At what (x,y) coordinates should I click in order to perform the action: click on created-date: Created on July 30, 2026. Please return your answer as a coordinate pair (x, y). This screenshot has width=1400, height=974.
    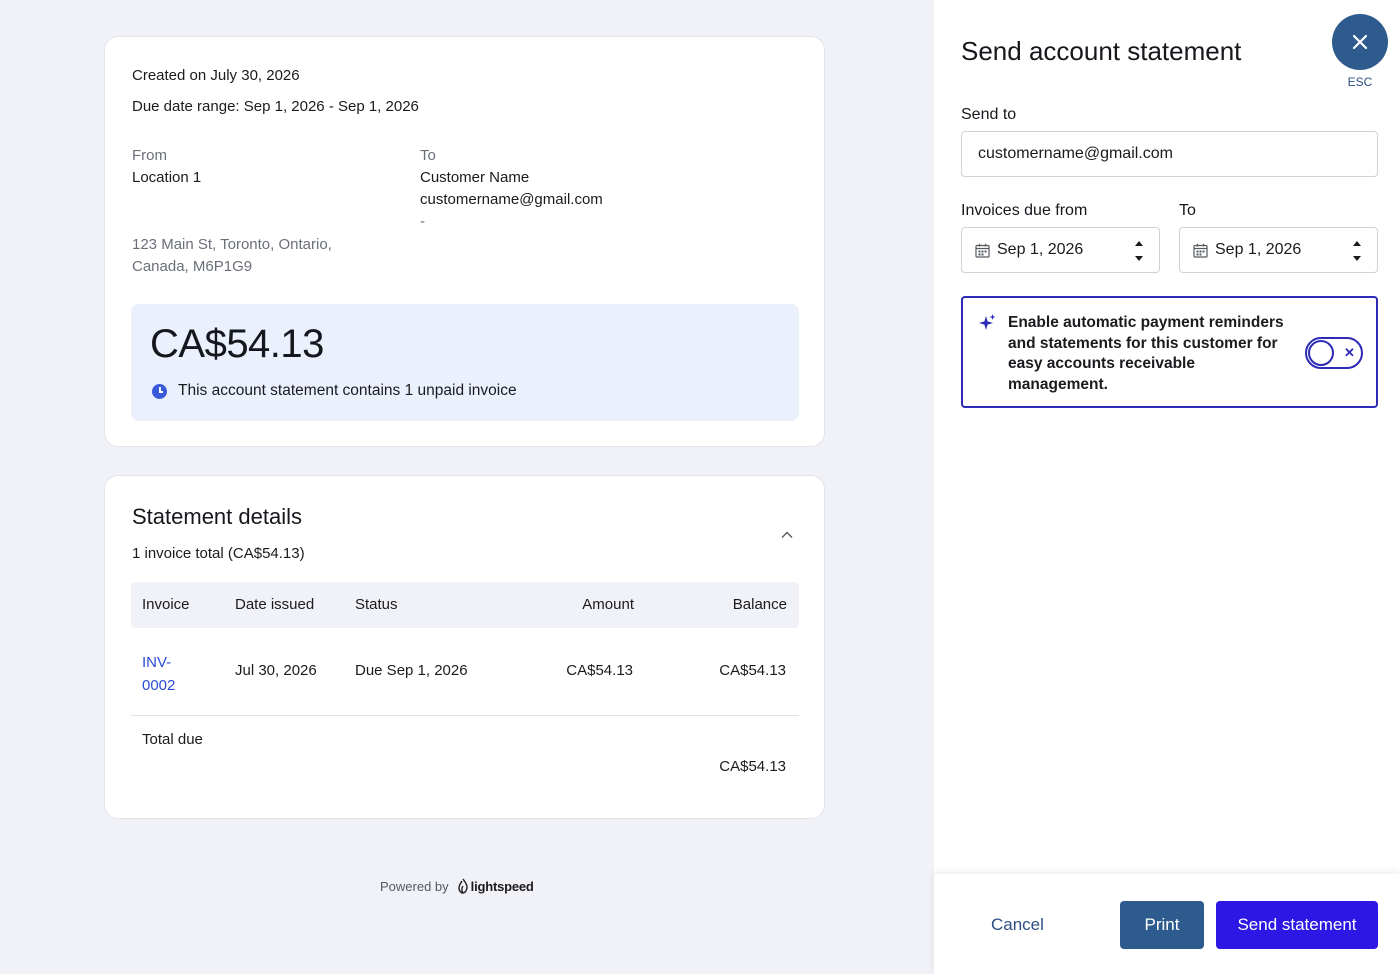
    Looking at the image, I should click on (216, 75).